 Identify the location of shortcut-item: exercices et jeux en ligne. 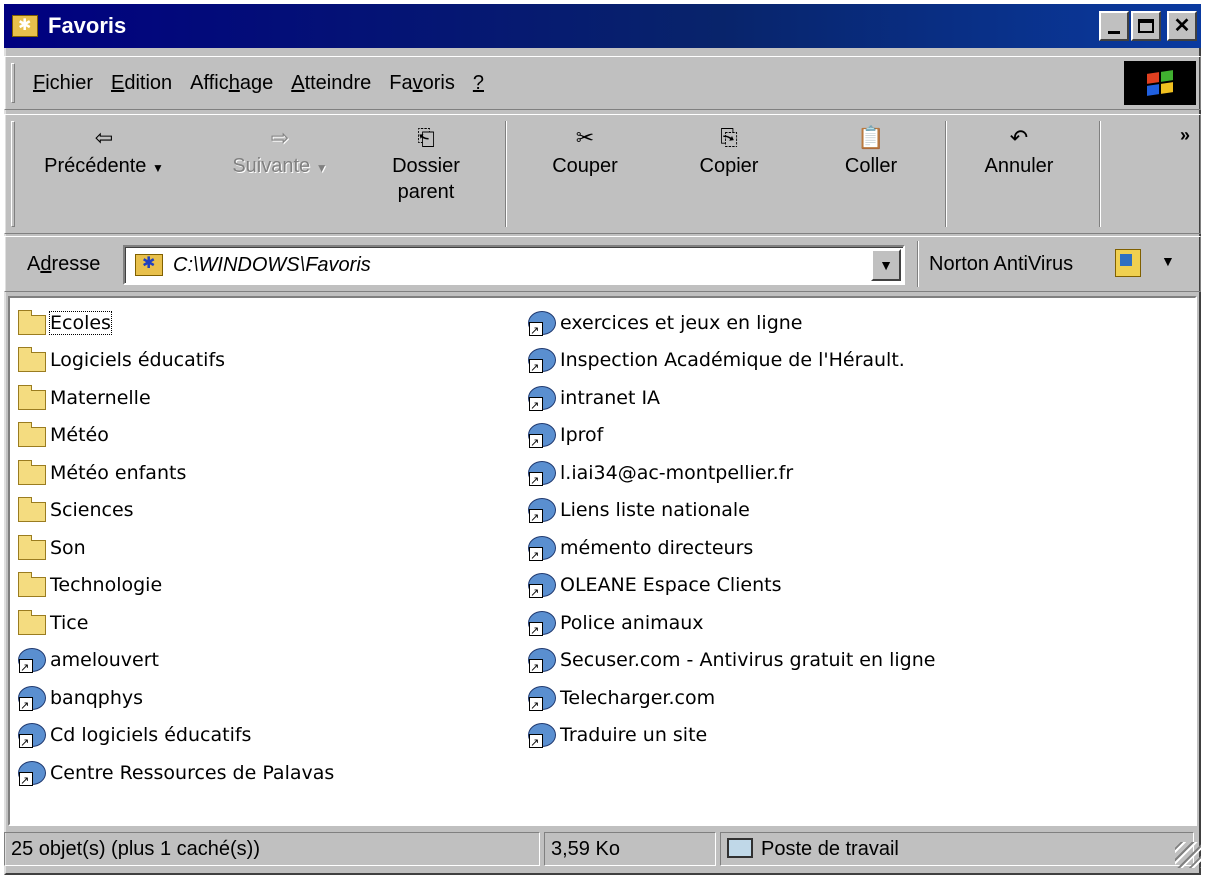
(731, 323).